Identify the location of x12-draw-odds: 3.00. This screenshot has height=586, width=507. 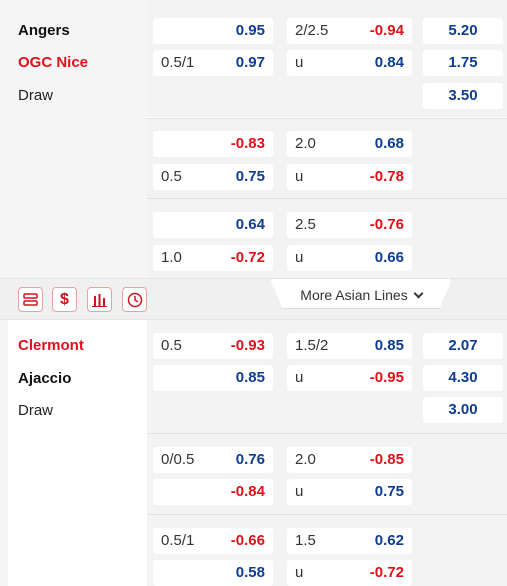
(463, 409).